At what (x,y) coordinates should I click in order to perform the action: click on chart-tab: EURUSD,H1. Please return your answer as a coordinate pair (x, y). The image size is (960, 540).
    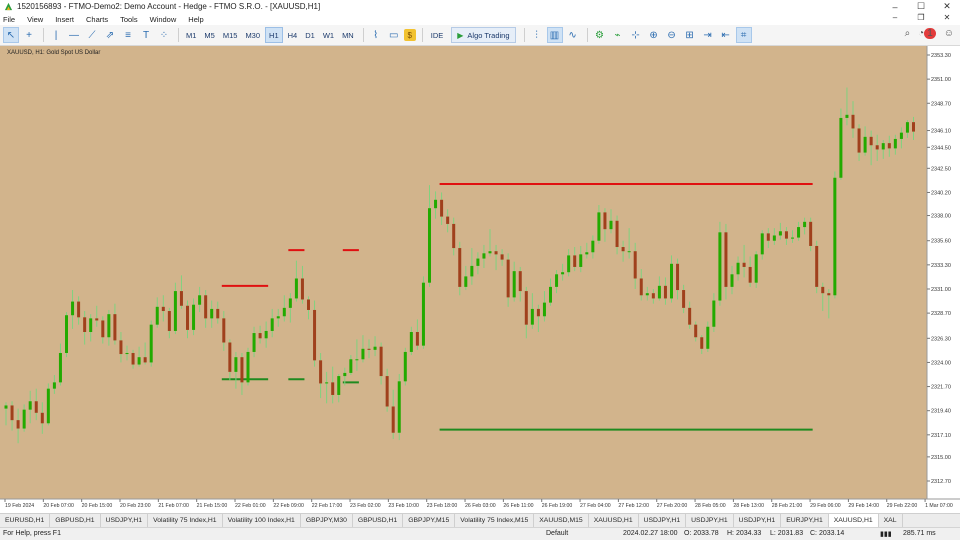
    Looking at the image, I should click on (25, 520).